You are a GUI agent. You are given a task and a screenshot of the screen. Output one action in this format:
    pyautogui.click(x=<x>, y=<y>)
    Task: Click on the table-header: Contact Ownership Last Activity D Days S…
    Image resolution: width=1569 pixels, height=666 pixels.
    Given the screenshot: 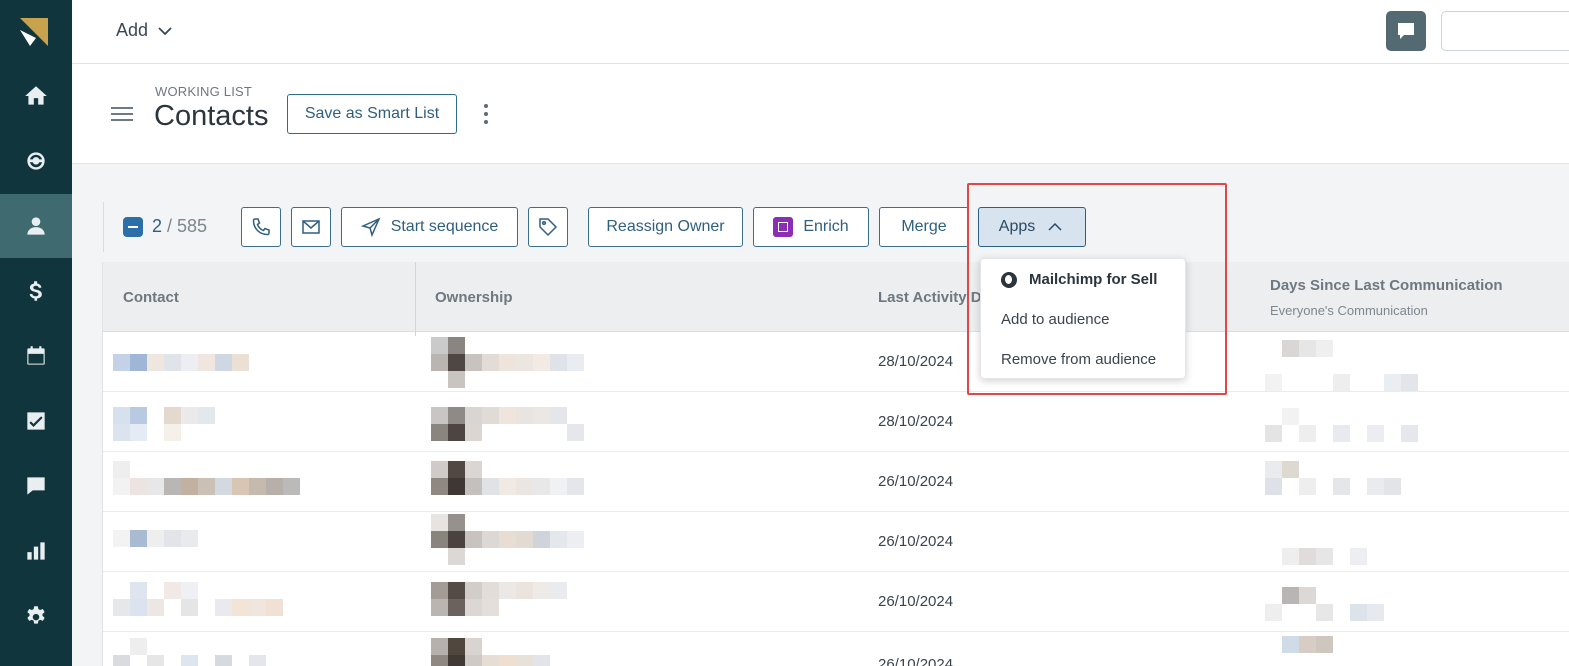 What is the action you would take?
    pyautogui.click(x=836, y=299)
    